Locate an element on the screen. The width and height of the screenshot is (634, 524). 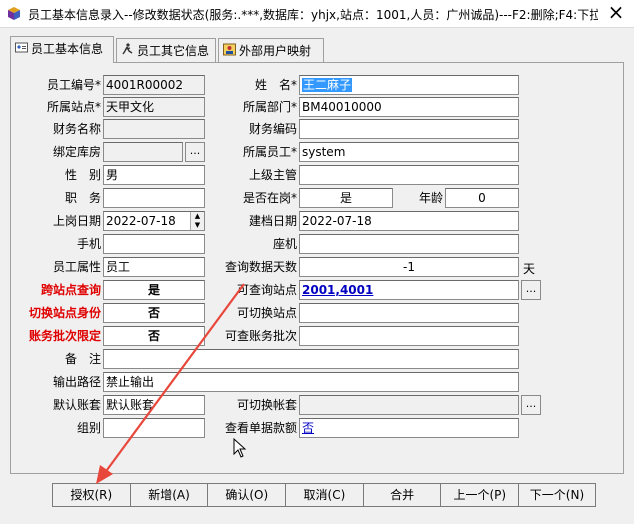
gender-field: 男 is located at coordinates (154, 175).